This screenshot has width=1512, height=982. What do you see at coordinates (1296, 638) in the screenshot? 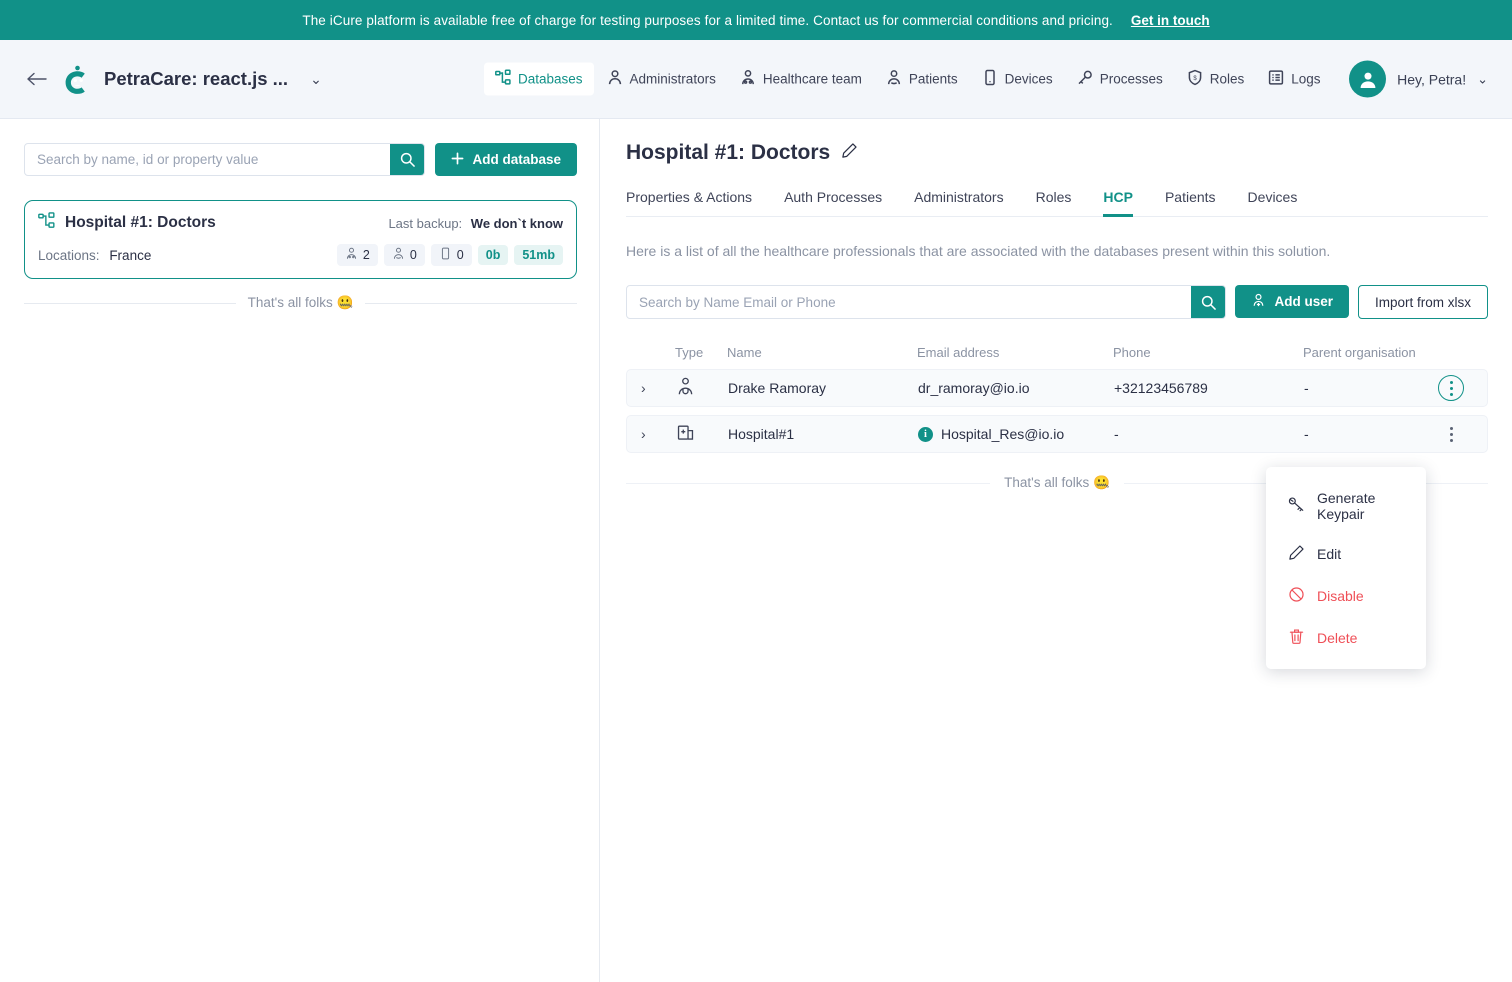
I see `trash-icon` at bounding box center [1296, 638].